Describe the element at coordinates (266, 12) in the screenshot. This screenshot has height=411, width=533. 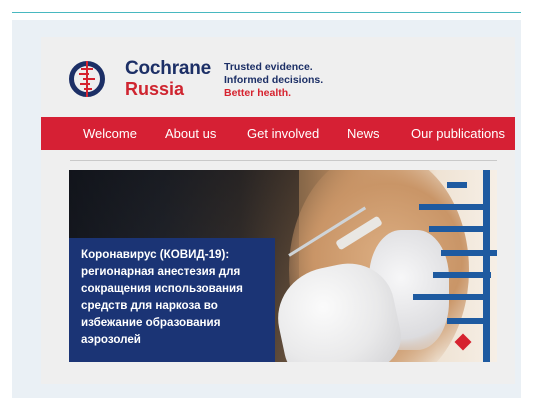
I see `top-divider` at that location.